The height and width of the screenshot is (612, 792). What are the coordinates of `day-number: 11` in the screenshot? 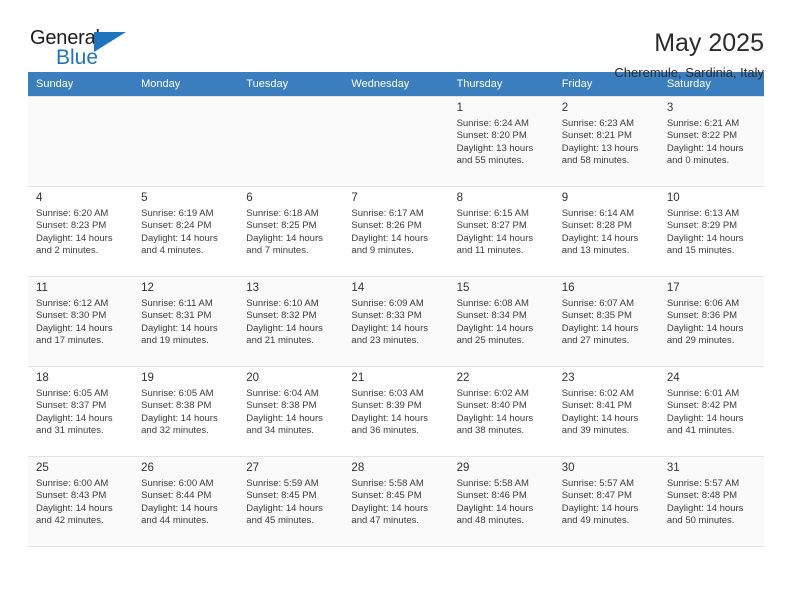 It's located at (42, 288).